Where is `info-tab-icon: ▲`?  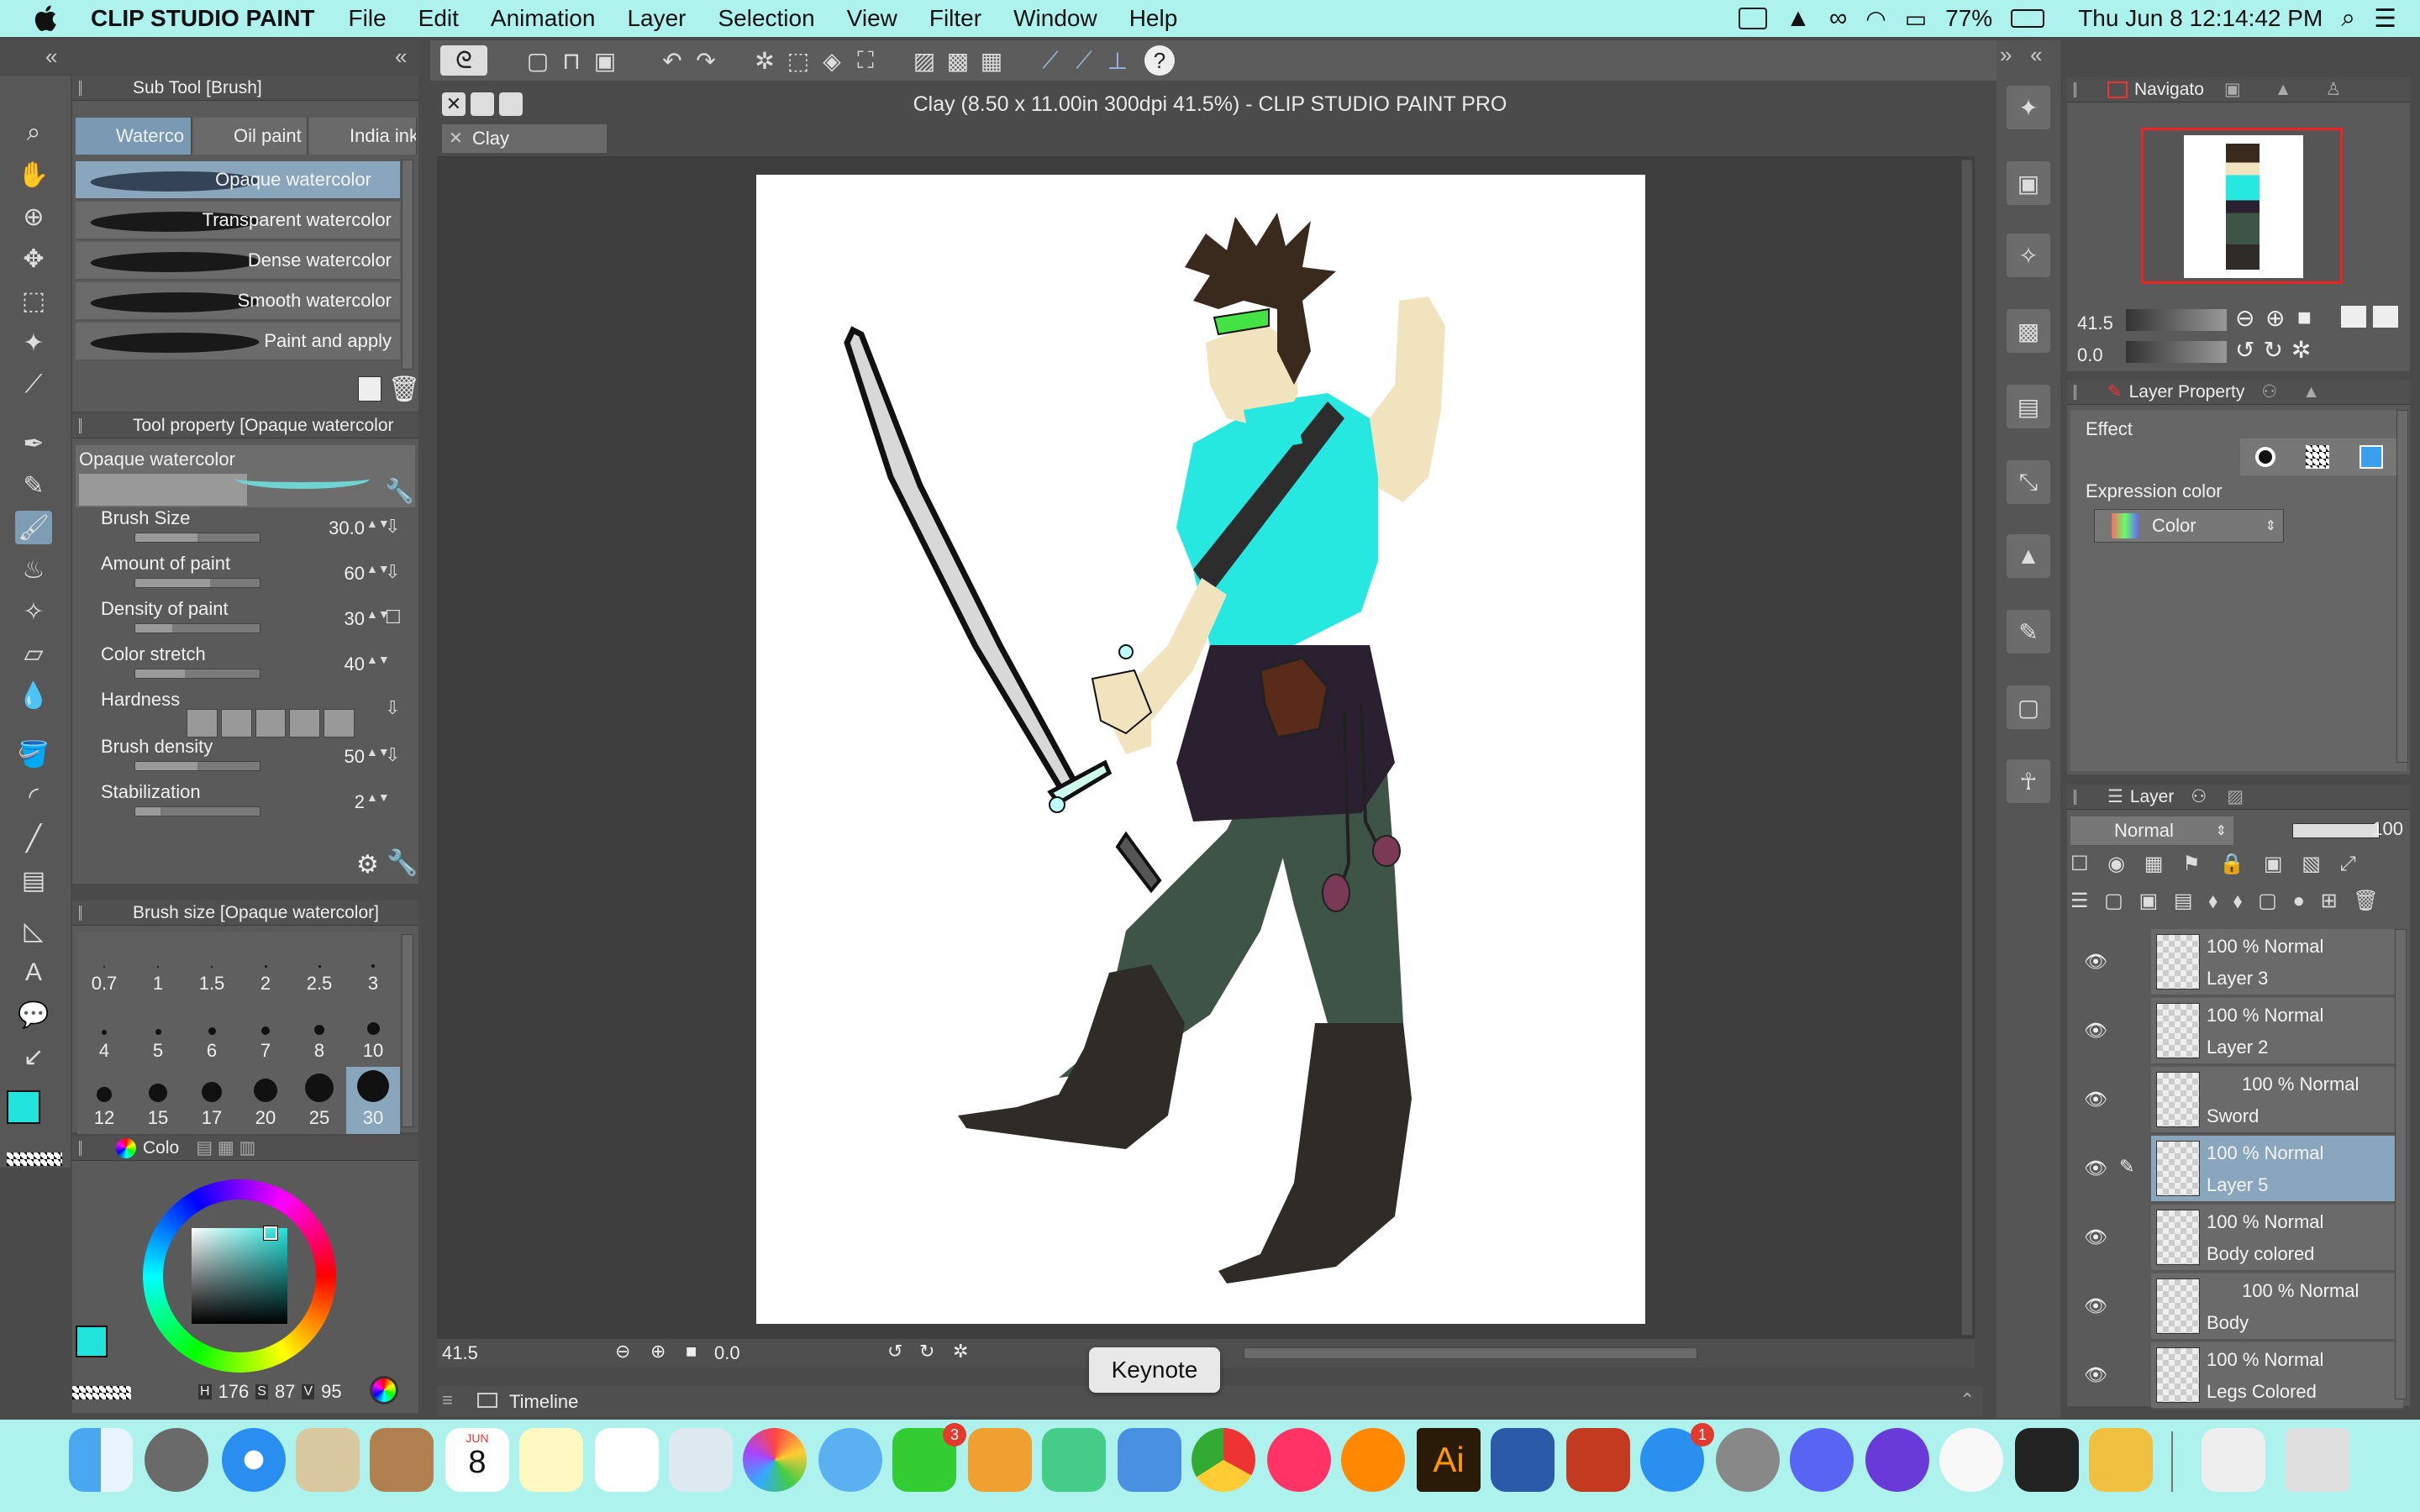 info-tab-icon: ▲ is located at coordinates (2283, 90).